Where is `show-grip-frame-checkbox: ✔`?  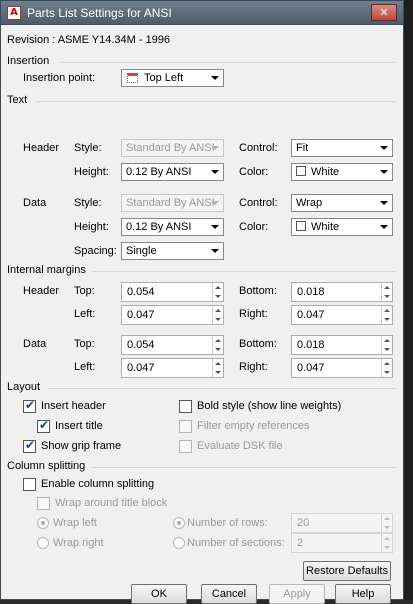
show-grip-frame-checkbox: ✔ is located at coordinates (29, 445).